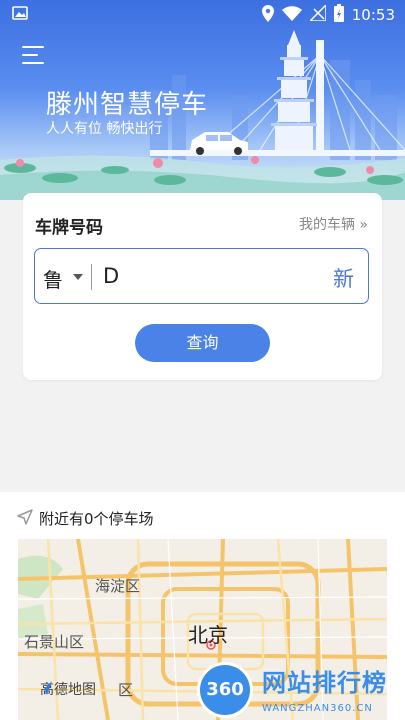 The height and width of the screenshot is (720, 405). I want to click on map-label-haidian: 海淀区, so click(118, 586).